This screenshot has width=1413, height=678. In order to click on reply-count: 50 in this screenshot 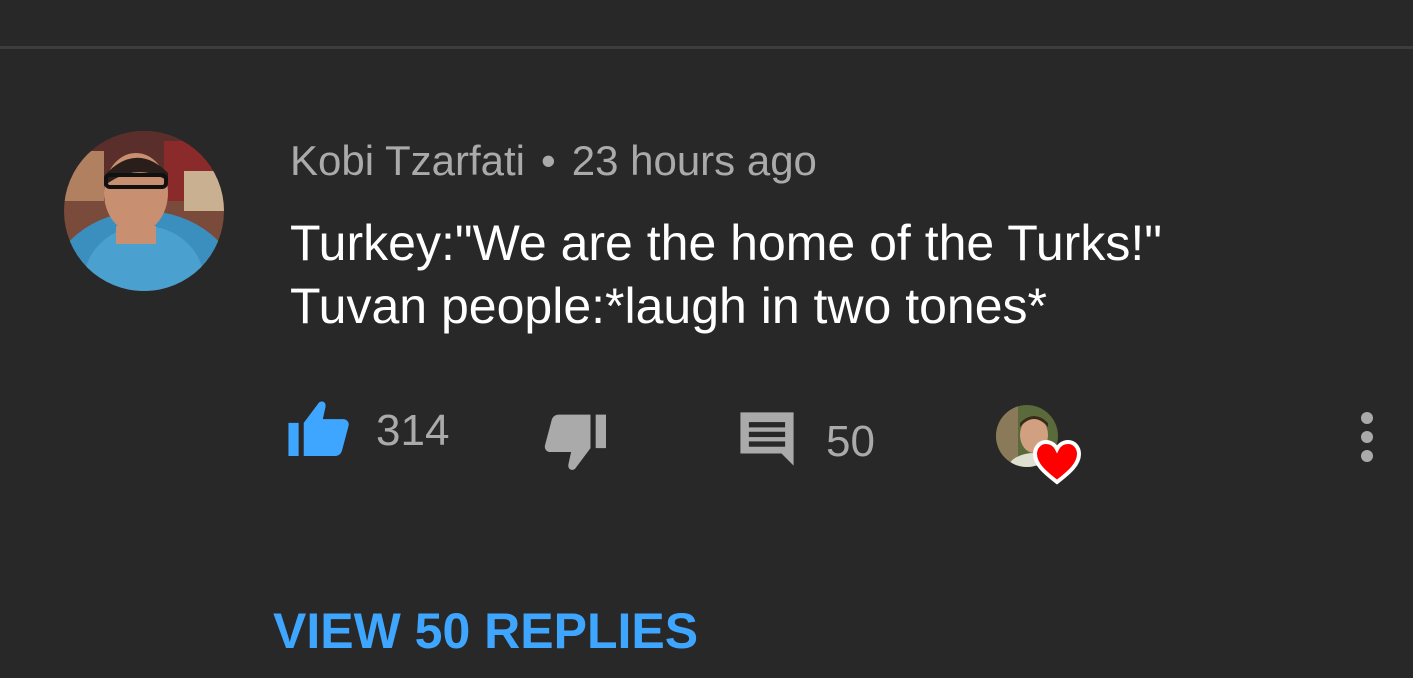, I will do `click(850, 441)`.